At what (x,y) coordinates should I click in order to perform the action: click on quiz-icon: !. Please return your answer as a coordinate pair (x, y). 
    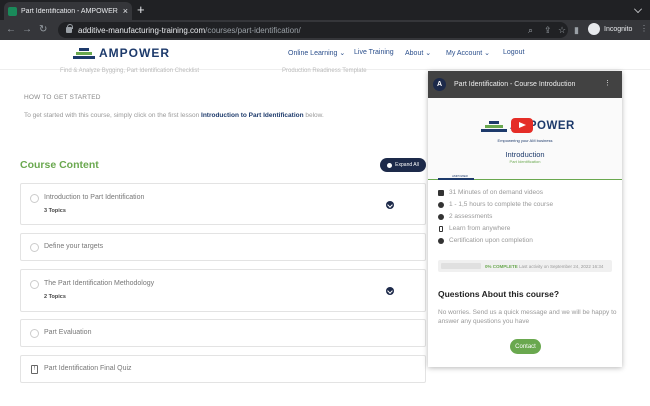
    Looking at the image, I should click on (34, 369).